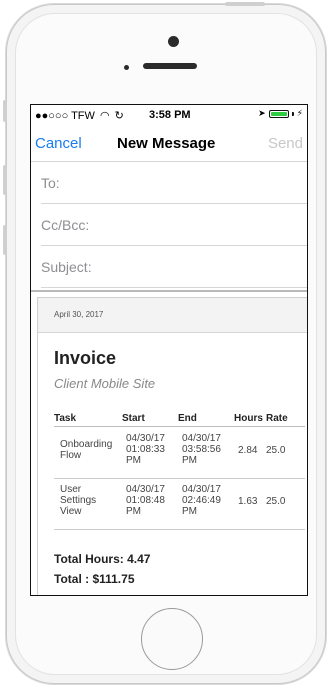 Image resolution: width=328 pixels, height=687 pixels. Describe the element at coordinates (187, 418) in the screenshot. I see `column-header-end: End` at that location.